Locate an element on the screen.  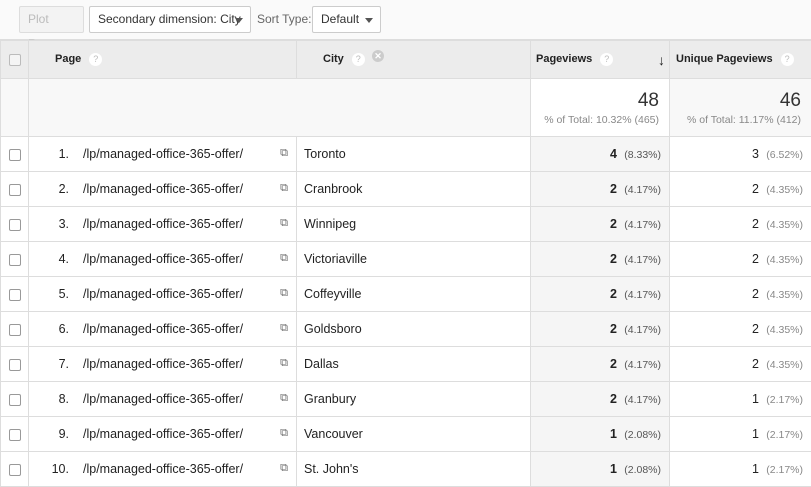
header-city: City?✕ is located at coordinates (414, 60).